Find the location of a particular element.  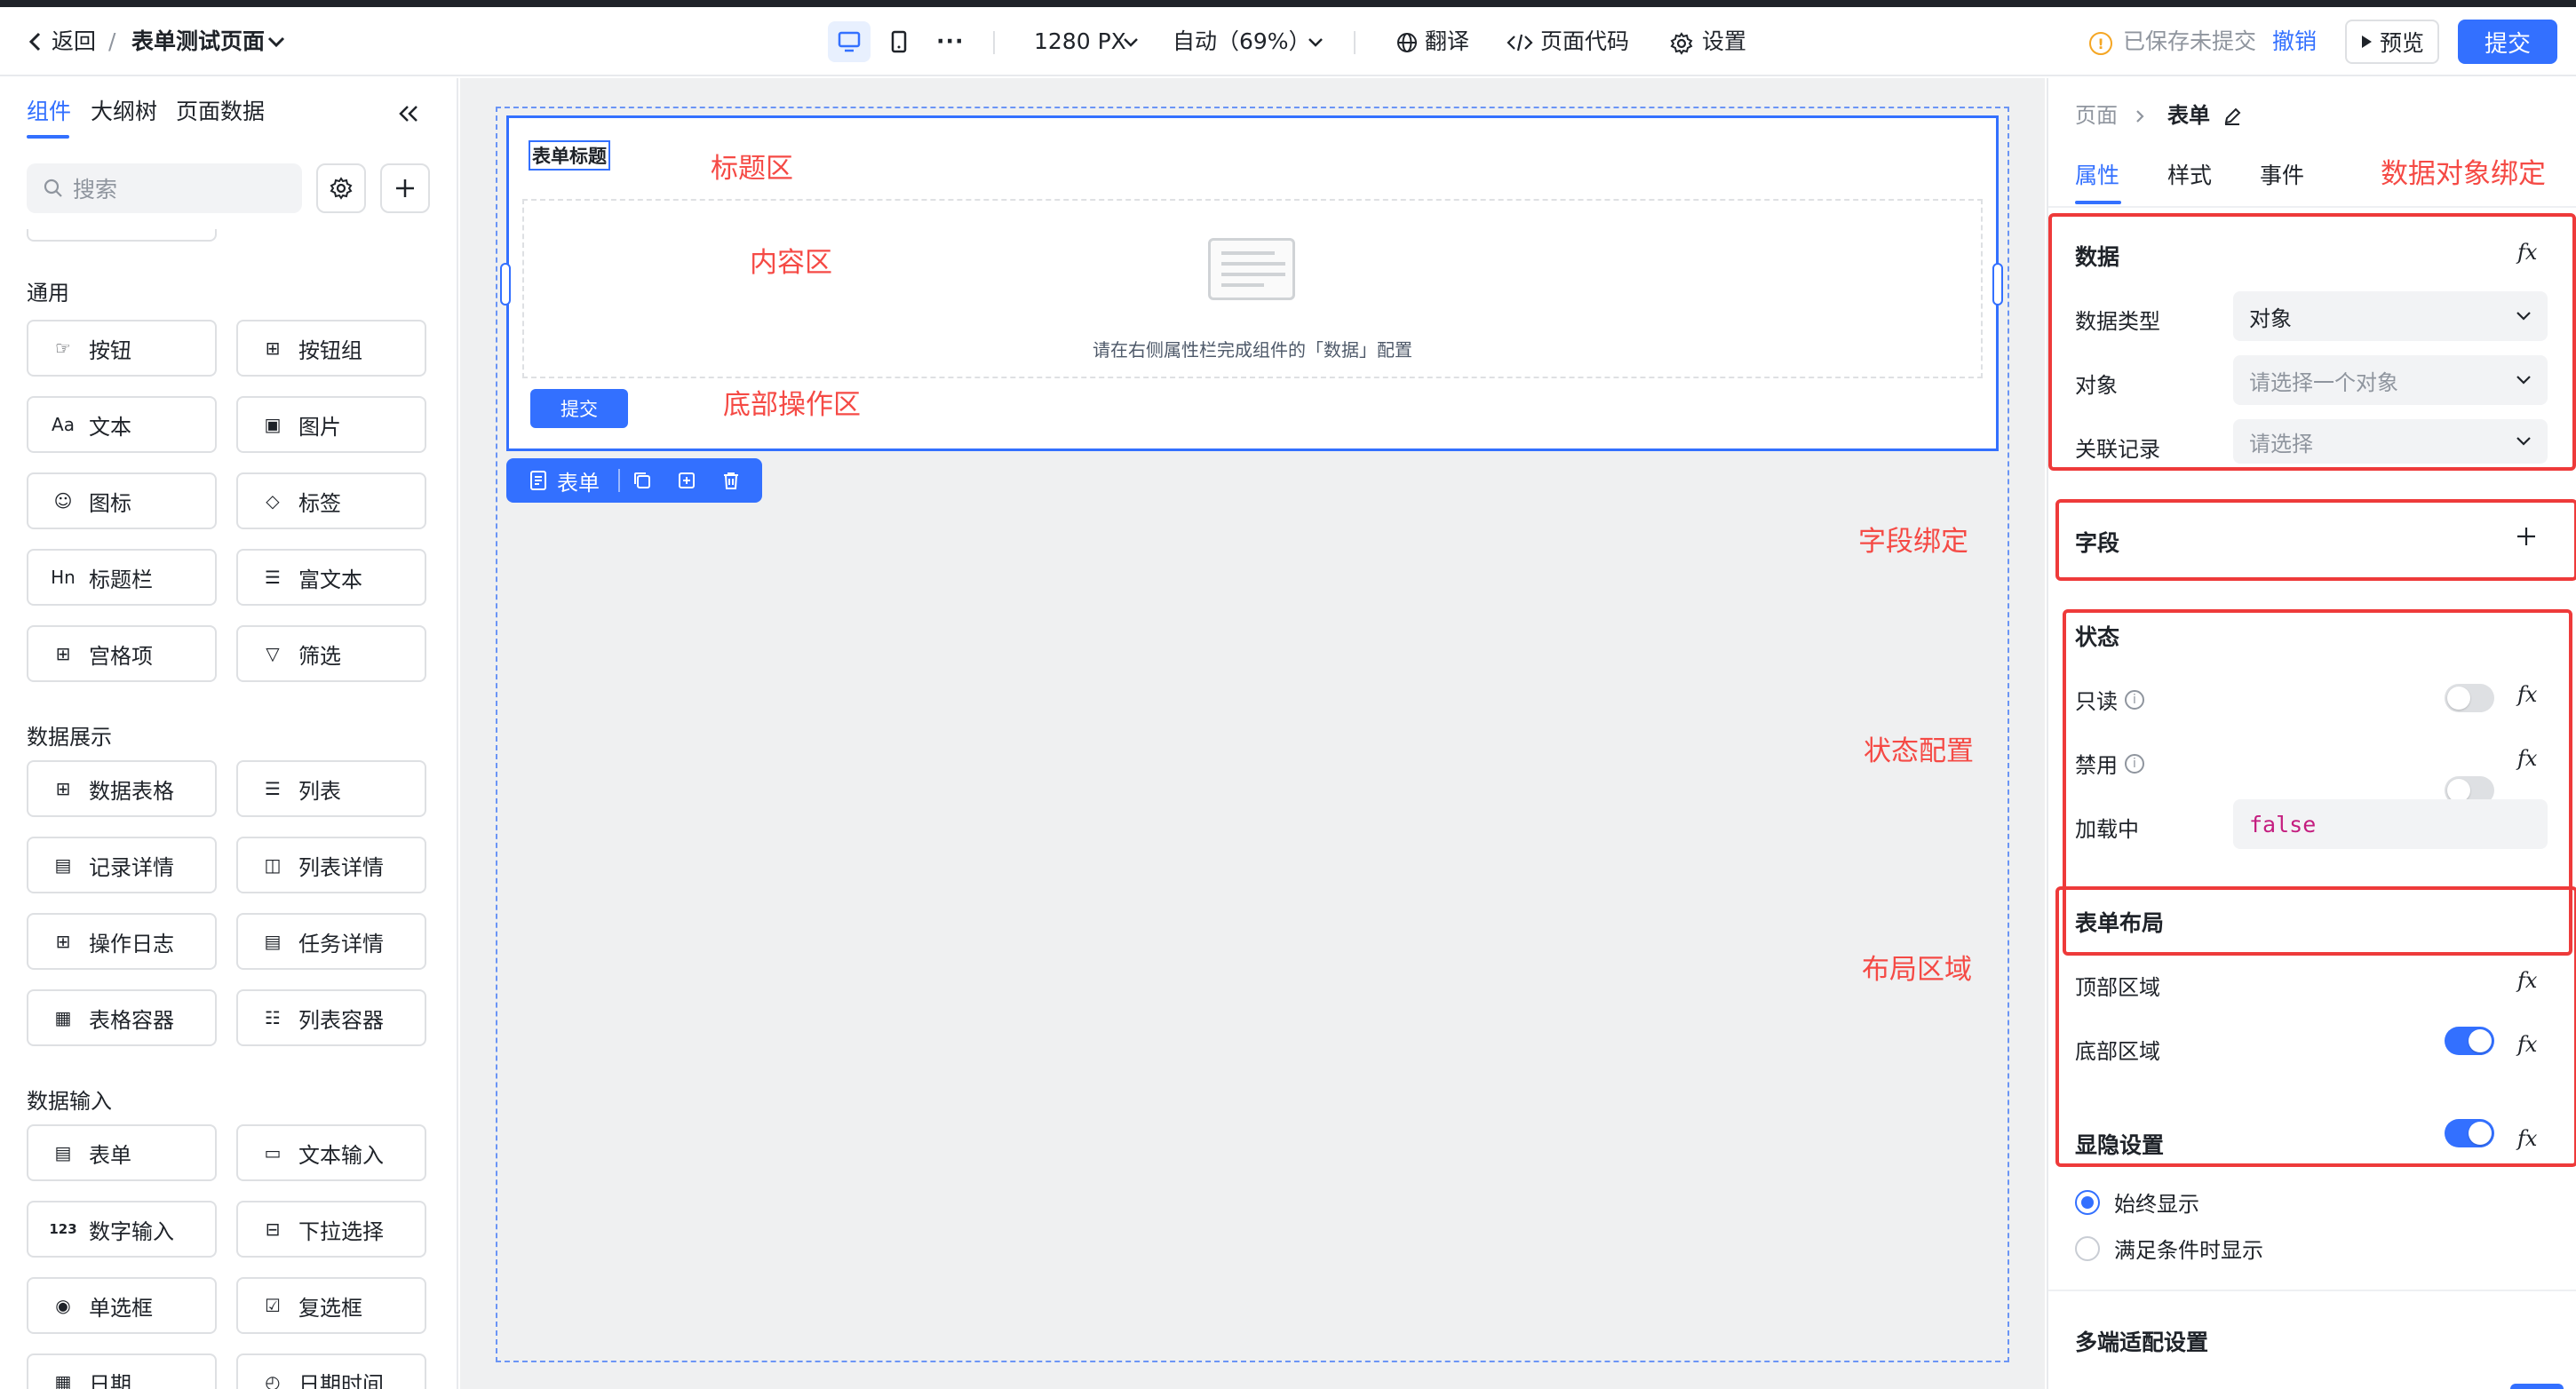

component-grid-item: ⊞ 宫格项 is located at coordinates (122, 653).